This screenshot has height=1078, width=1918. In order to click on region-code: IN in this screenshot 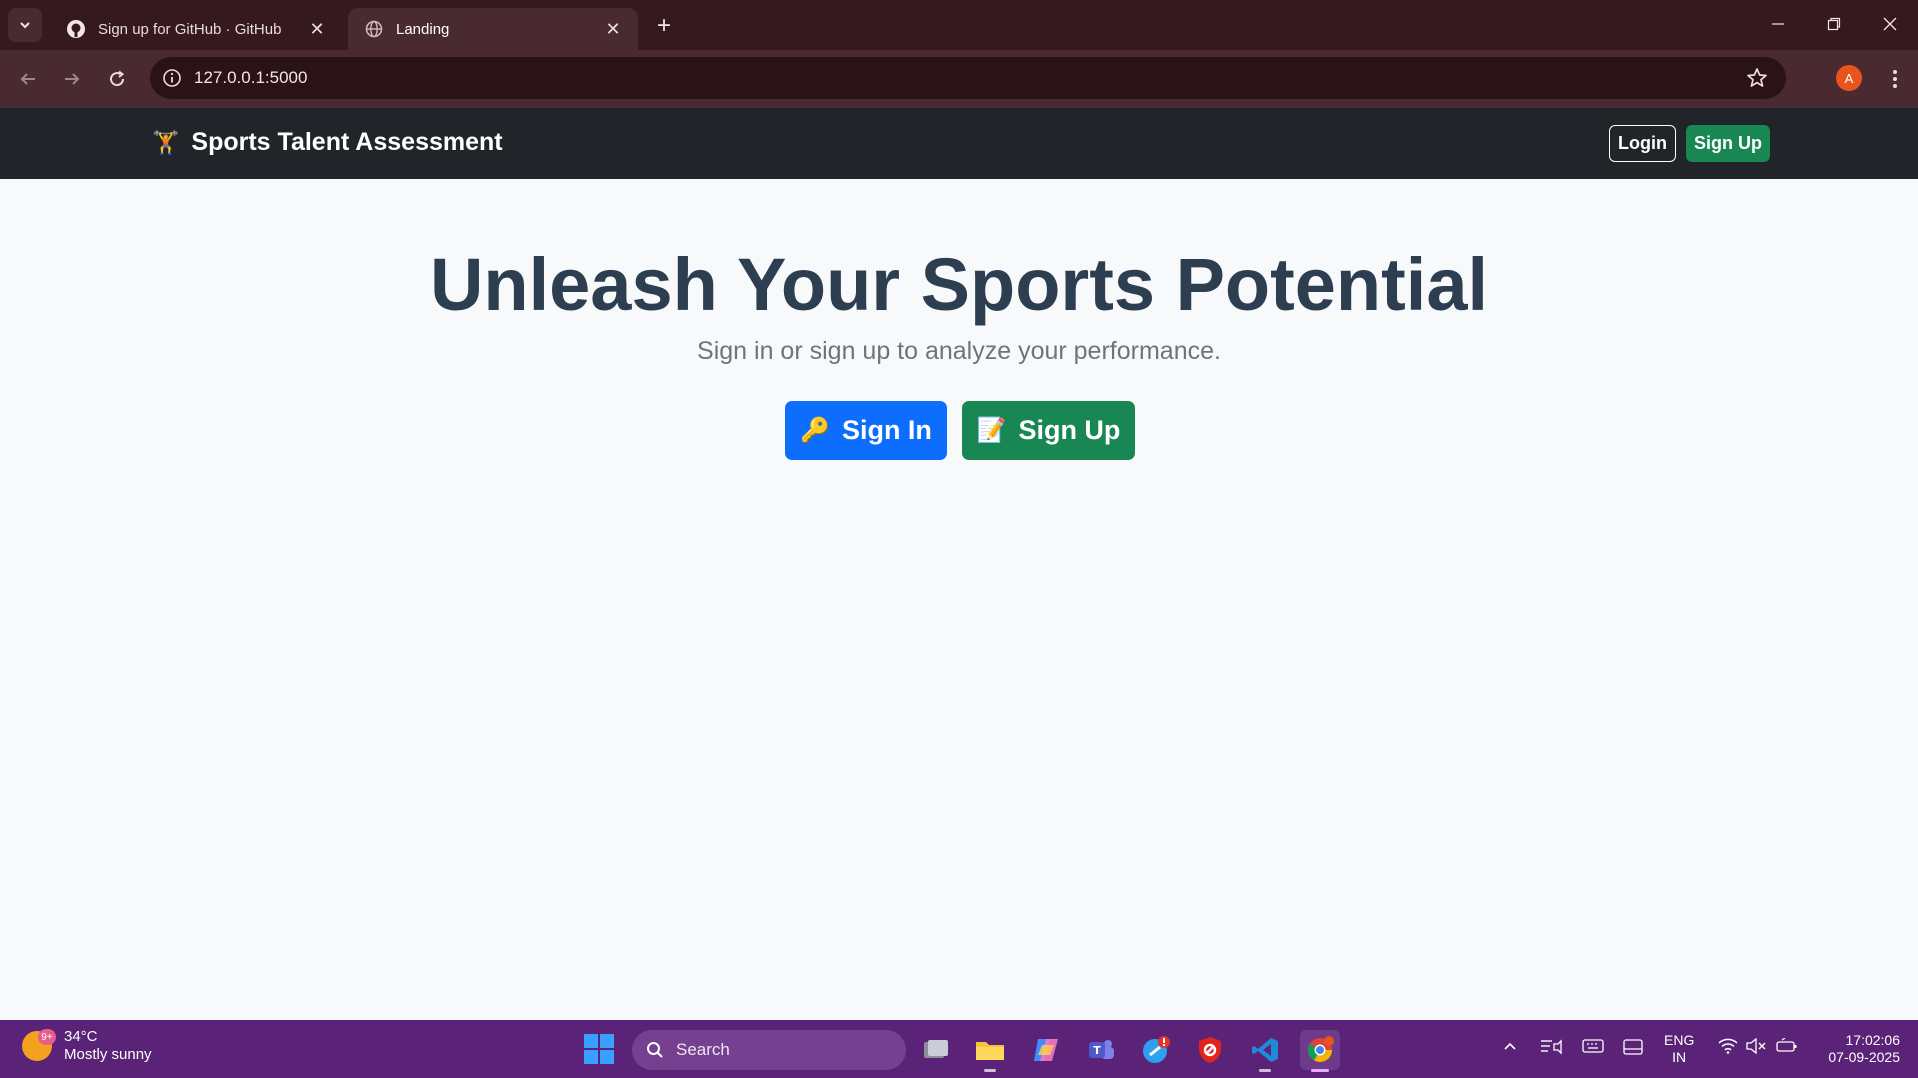, I will do `click(1679, 1057)`.